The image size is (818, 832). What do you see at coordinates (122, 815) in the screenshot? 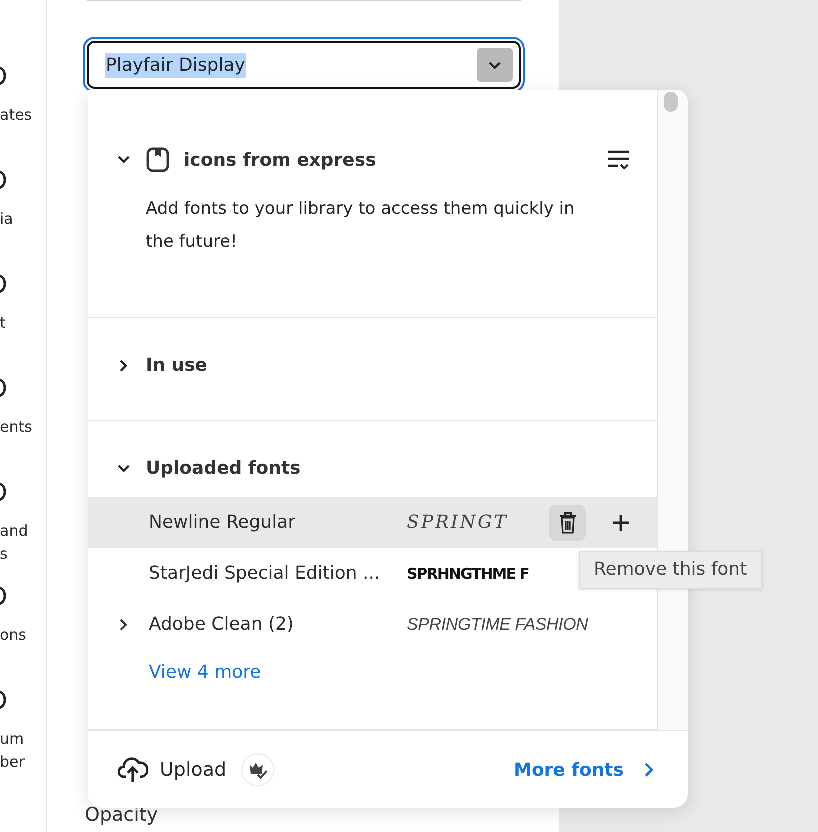
I see `opacity-label: Opacity` at bounding box center [122, 815].